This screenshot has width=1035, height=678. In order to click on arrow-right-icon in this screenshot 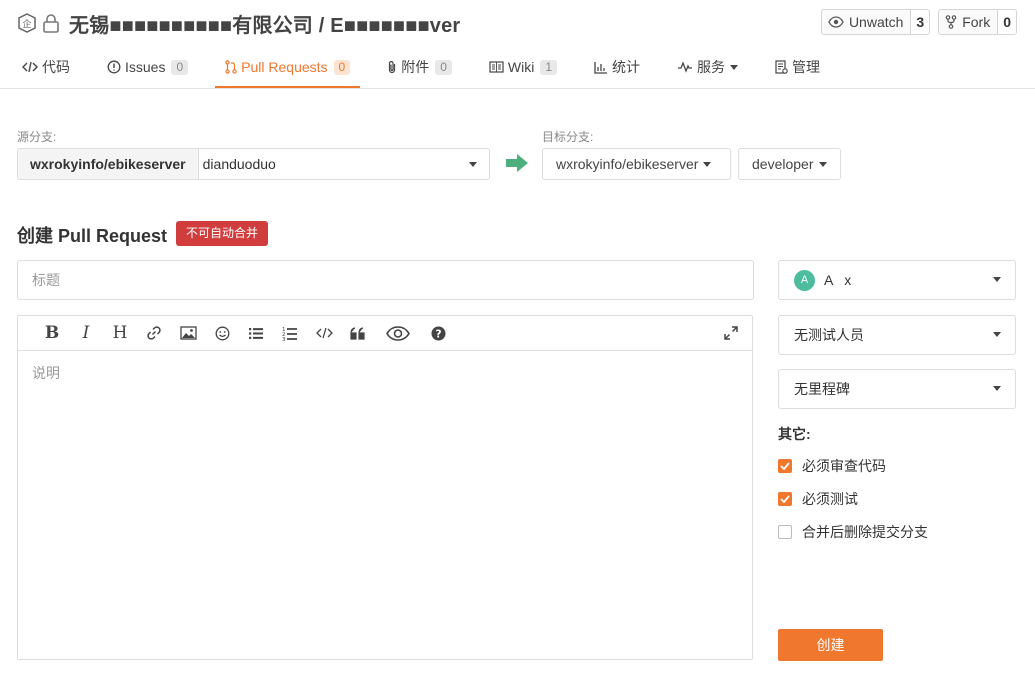, I will do `click(517, 163)`.